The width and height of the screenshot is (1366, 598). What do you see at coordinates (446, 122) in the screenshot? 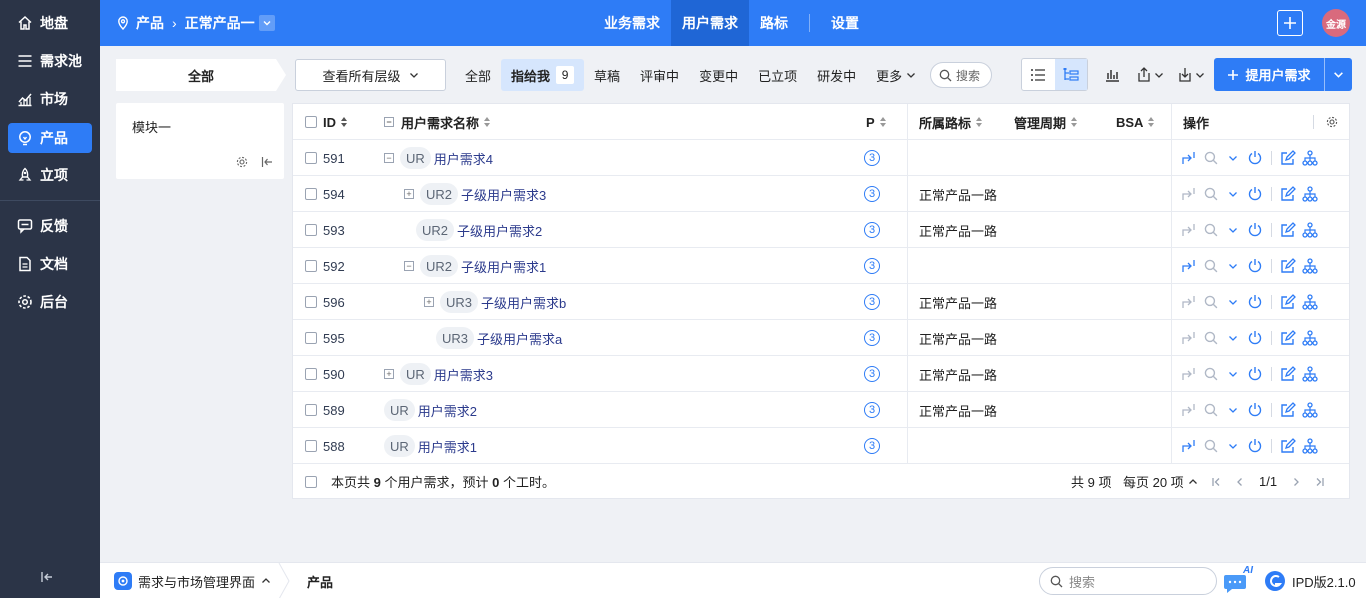
I see `column-header-name: 用户需求名称` at bounding box center [446, 122].